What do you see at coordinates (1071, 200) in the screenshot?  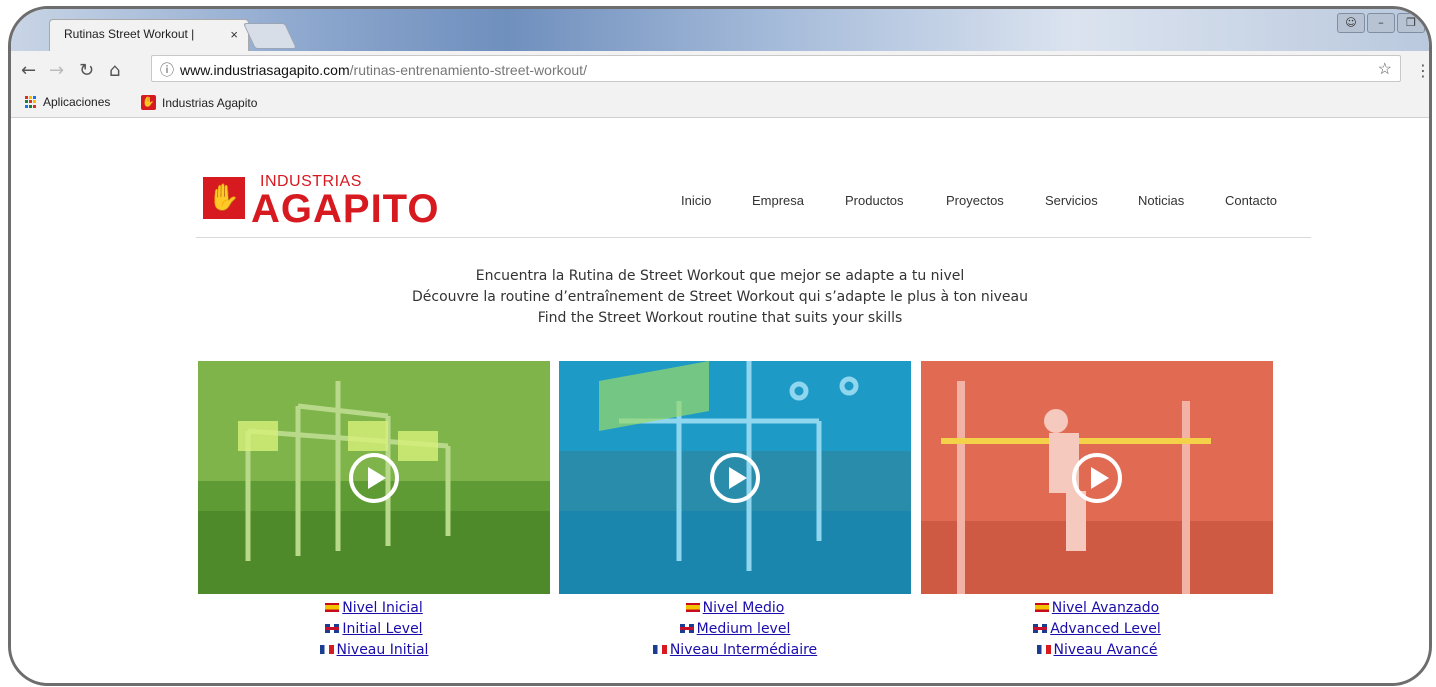 I see `nav-servicios: Servicios` at bounding box center [1071, 200].